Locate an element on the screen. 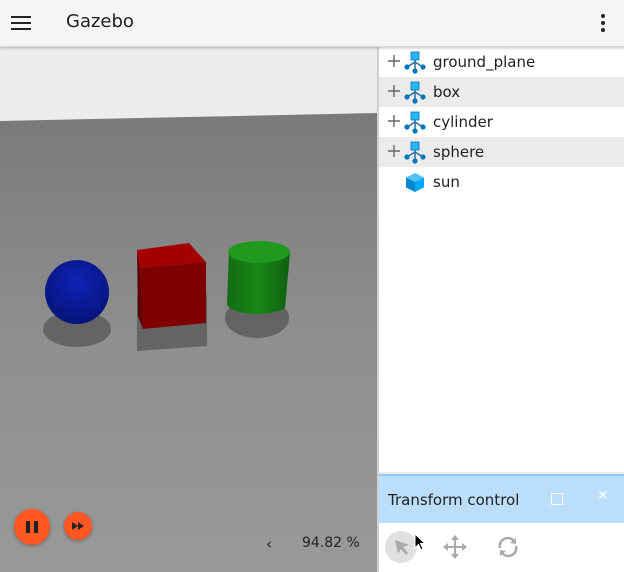 The width and height of the screenshot is (624, 572). hamburger-icon is located at coordinates (21, 23).